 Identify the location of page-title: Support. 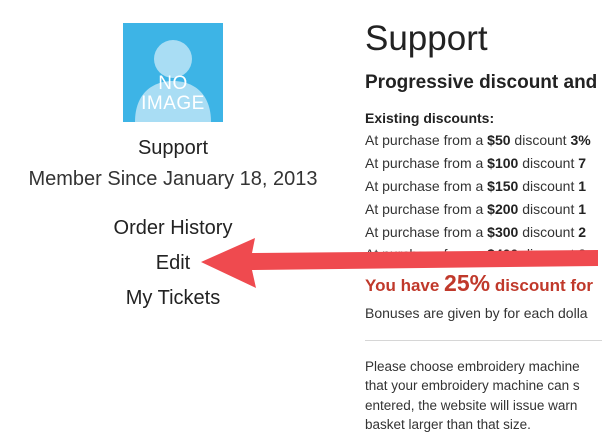
(426, 38).